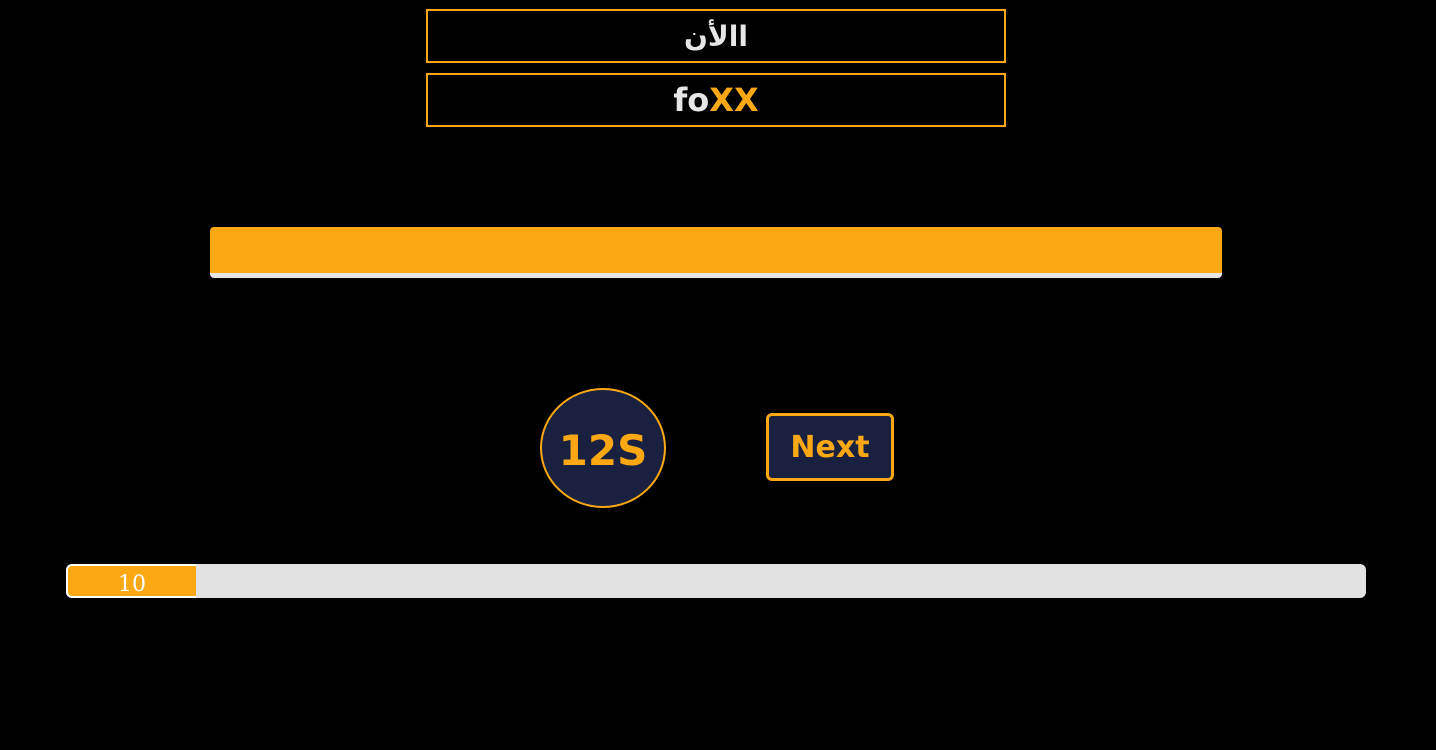 Image resolution: width=1436 pixels, height=750 pixels. What do you see at coordinates (734, 100) in the screenshot?
I see `logo-part-2: XX` at bounding box center [734, 100].